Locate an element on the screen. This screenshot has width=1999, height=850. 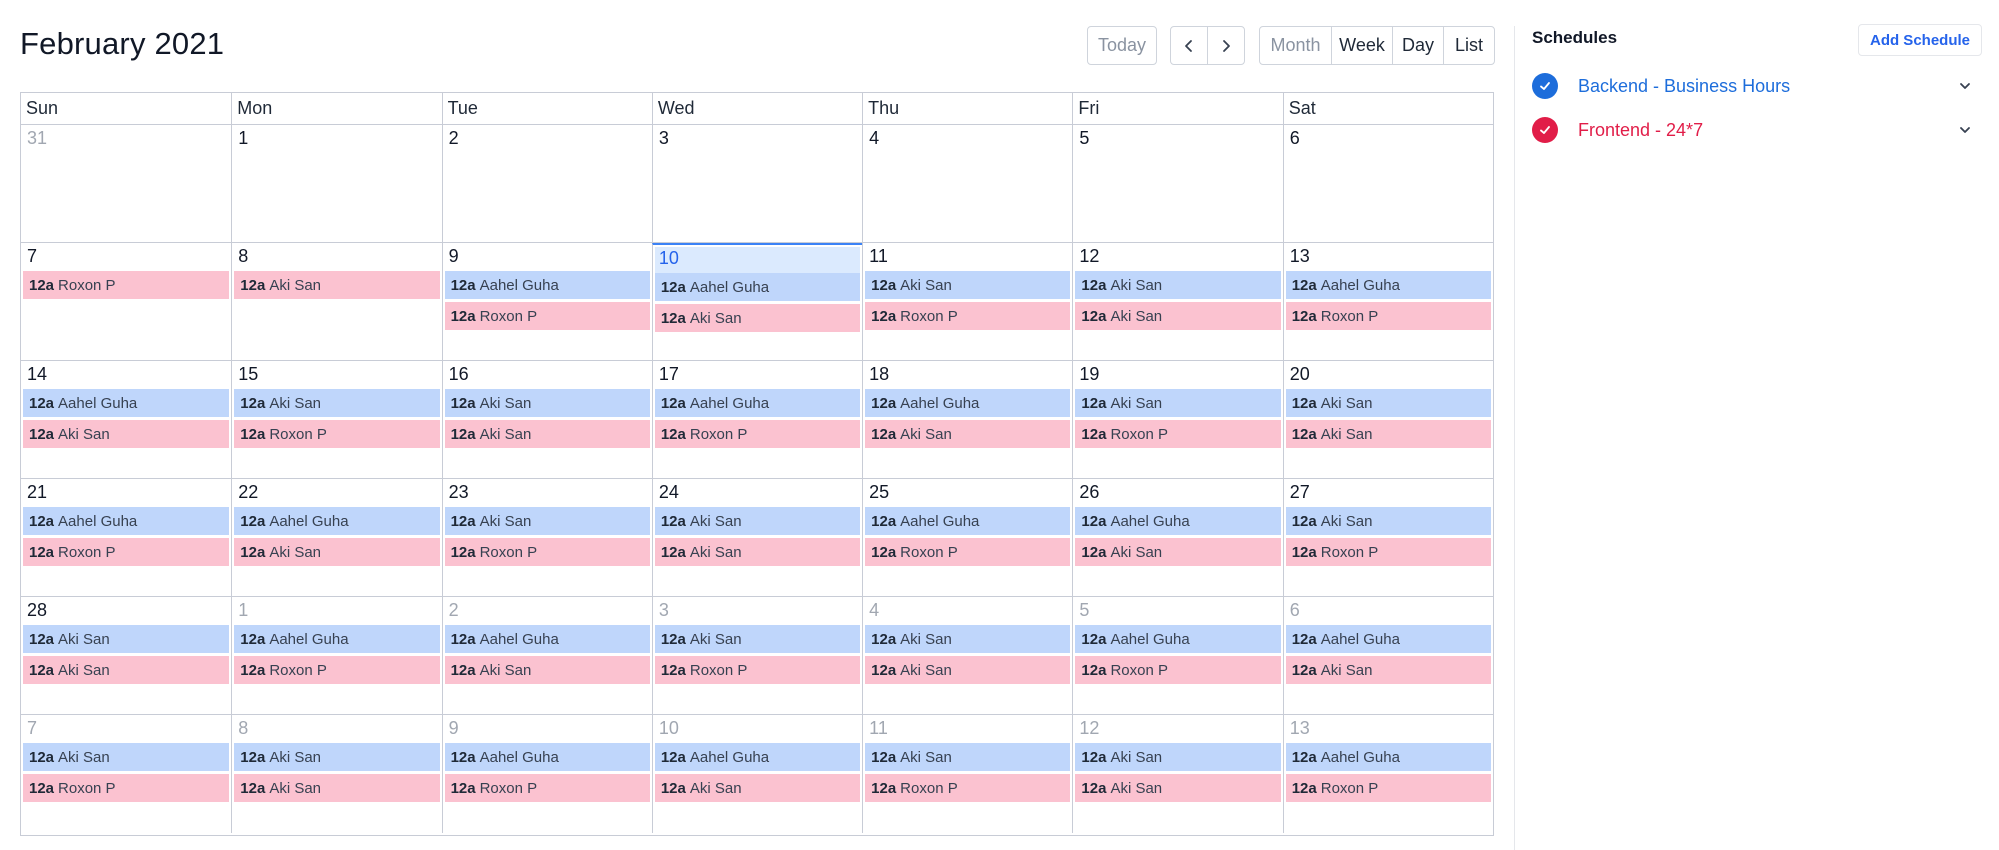
day-cell: 9 12a Aahel Guha 12a Roxon P is located at coordinates (546, 301).